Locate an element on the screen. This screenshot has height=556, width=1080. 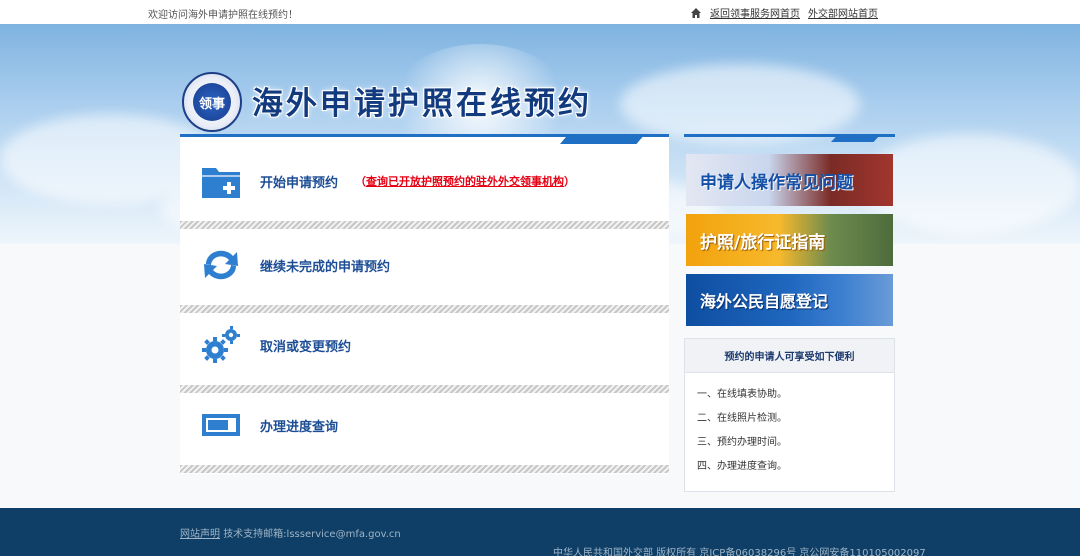
list-item: 三、预约办理时间。 is located at coordinates (742, 442).